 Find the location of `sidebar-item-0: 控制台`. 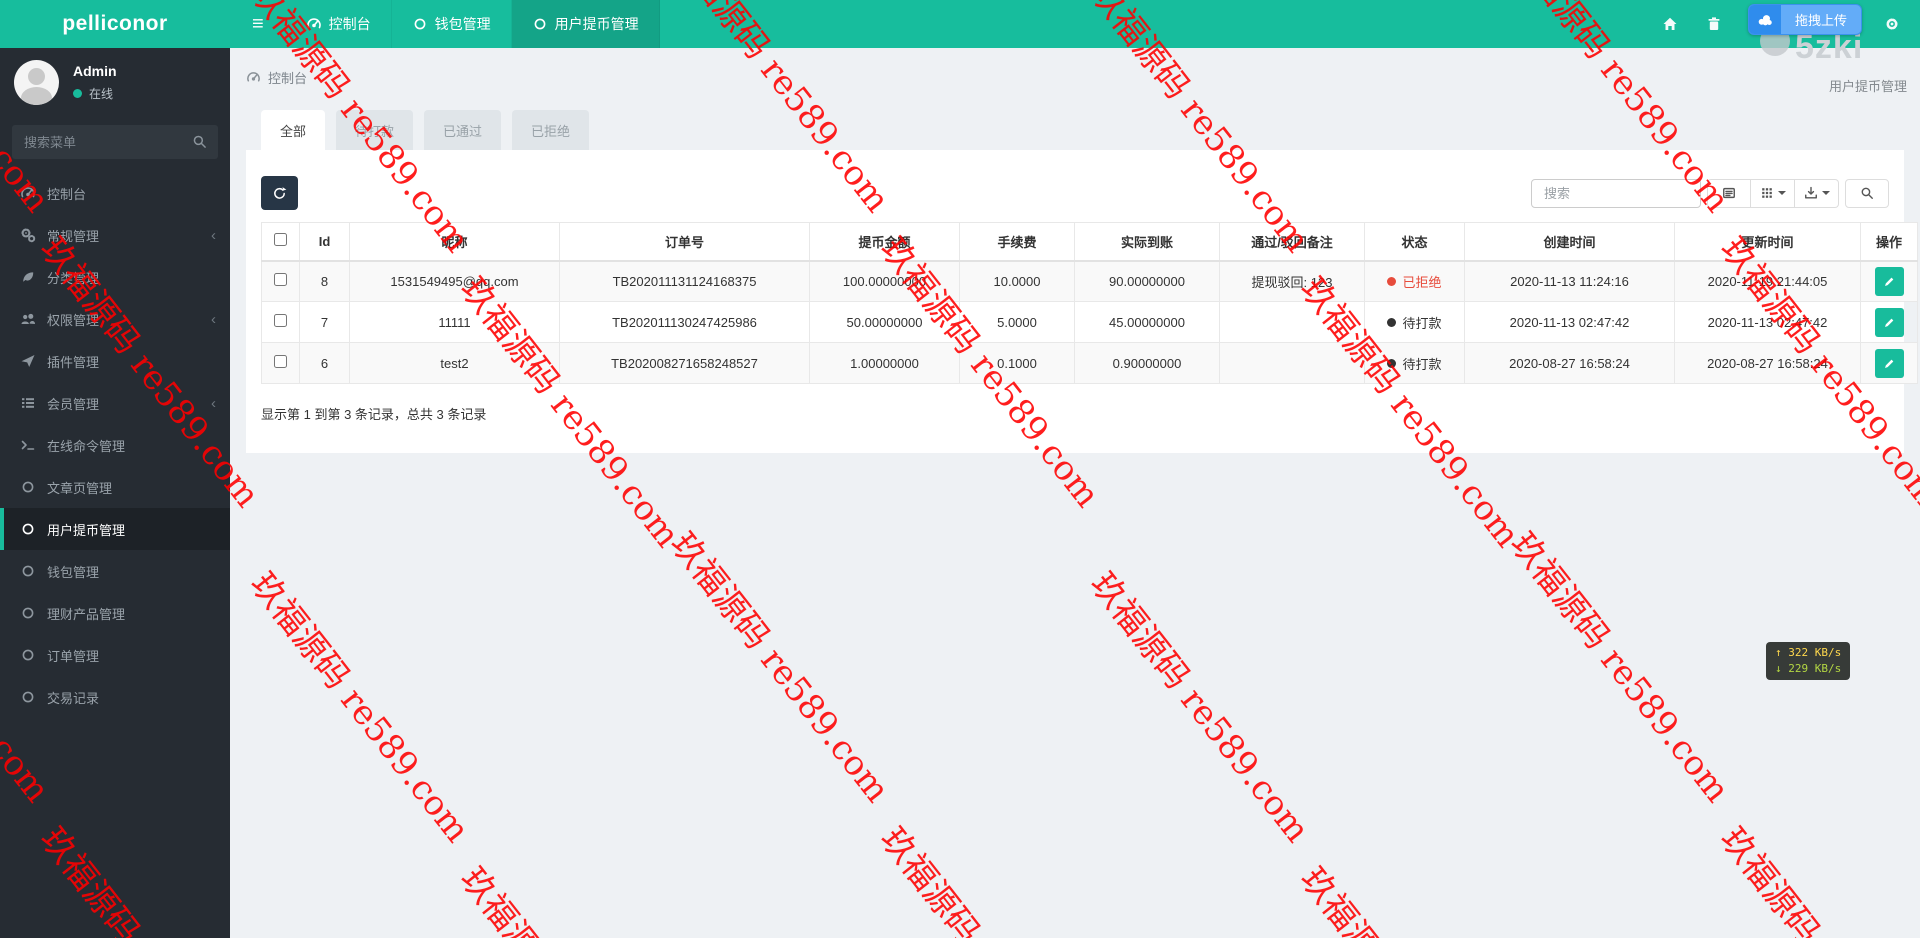

sidebar-item-0: 控制台 is located at coordinates (115, 193).